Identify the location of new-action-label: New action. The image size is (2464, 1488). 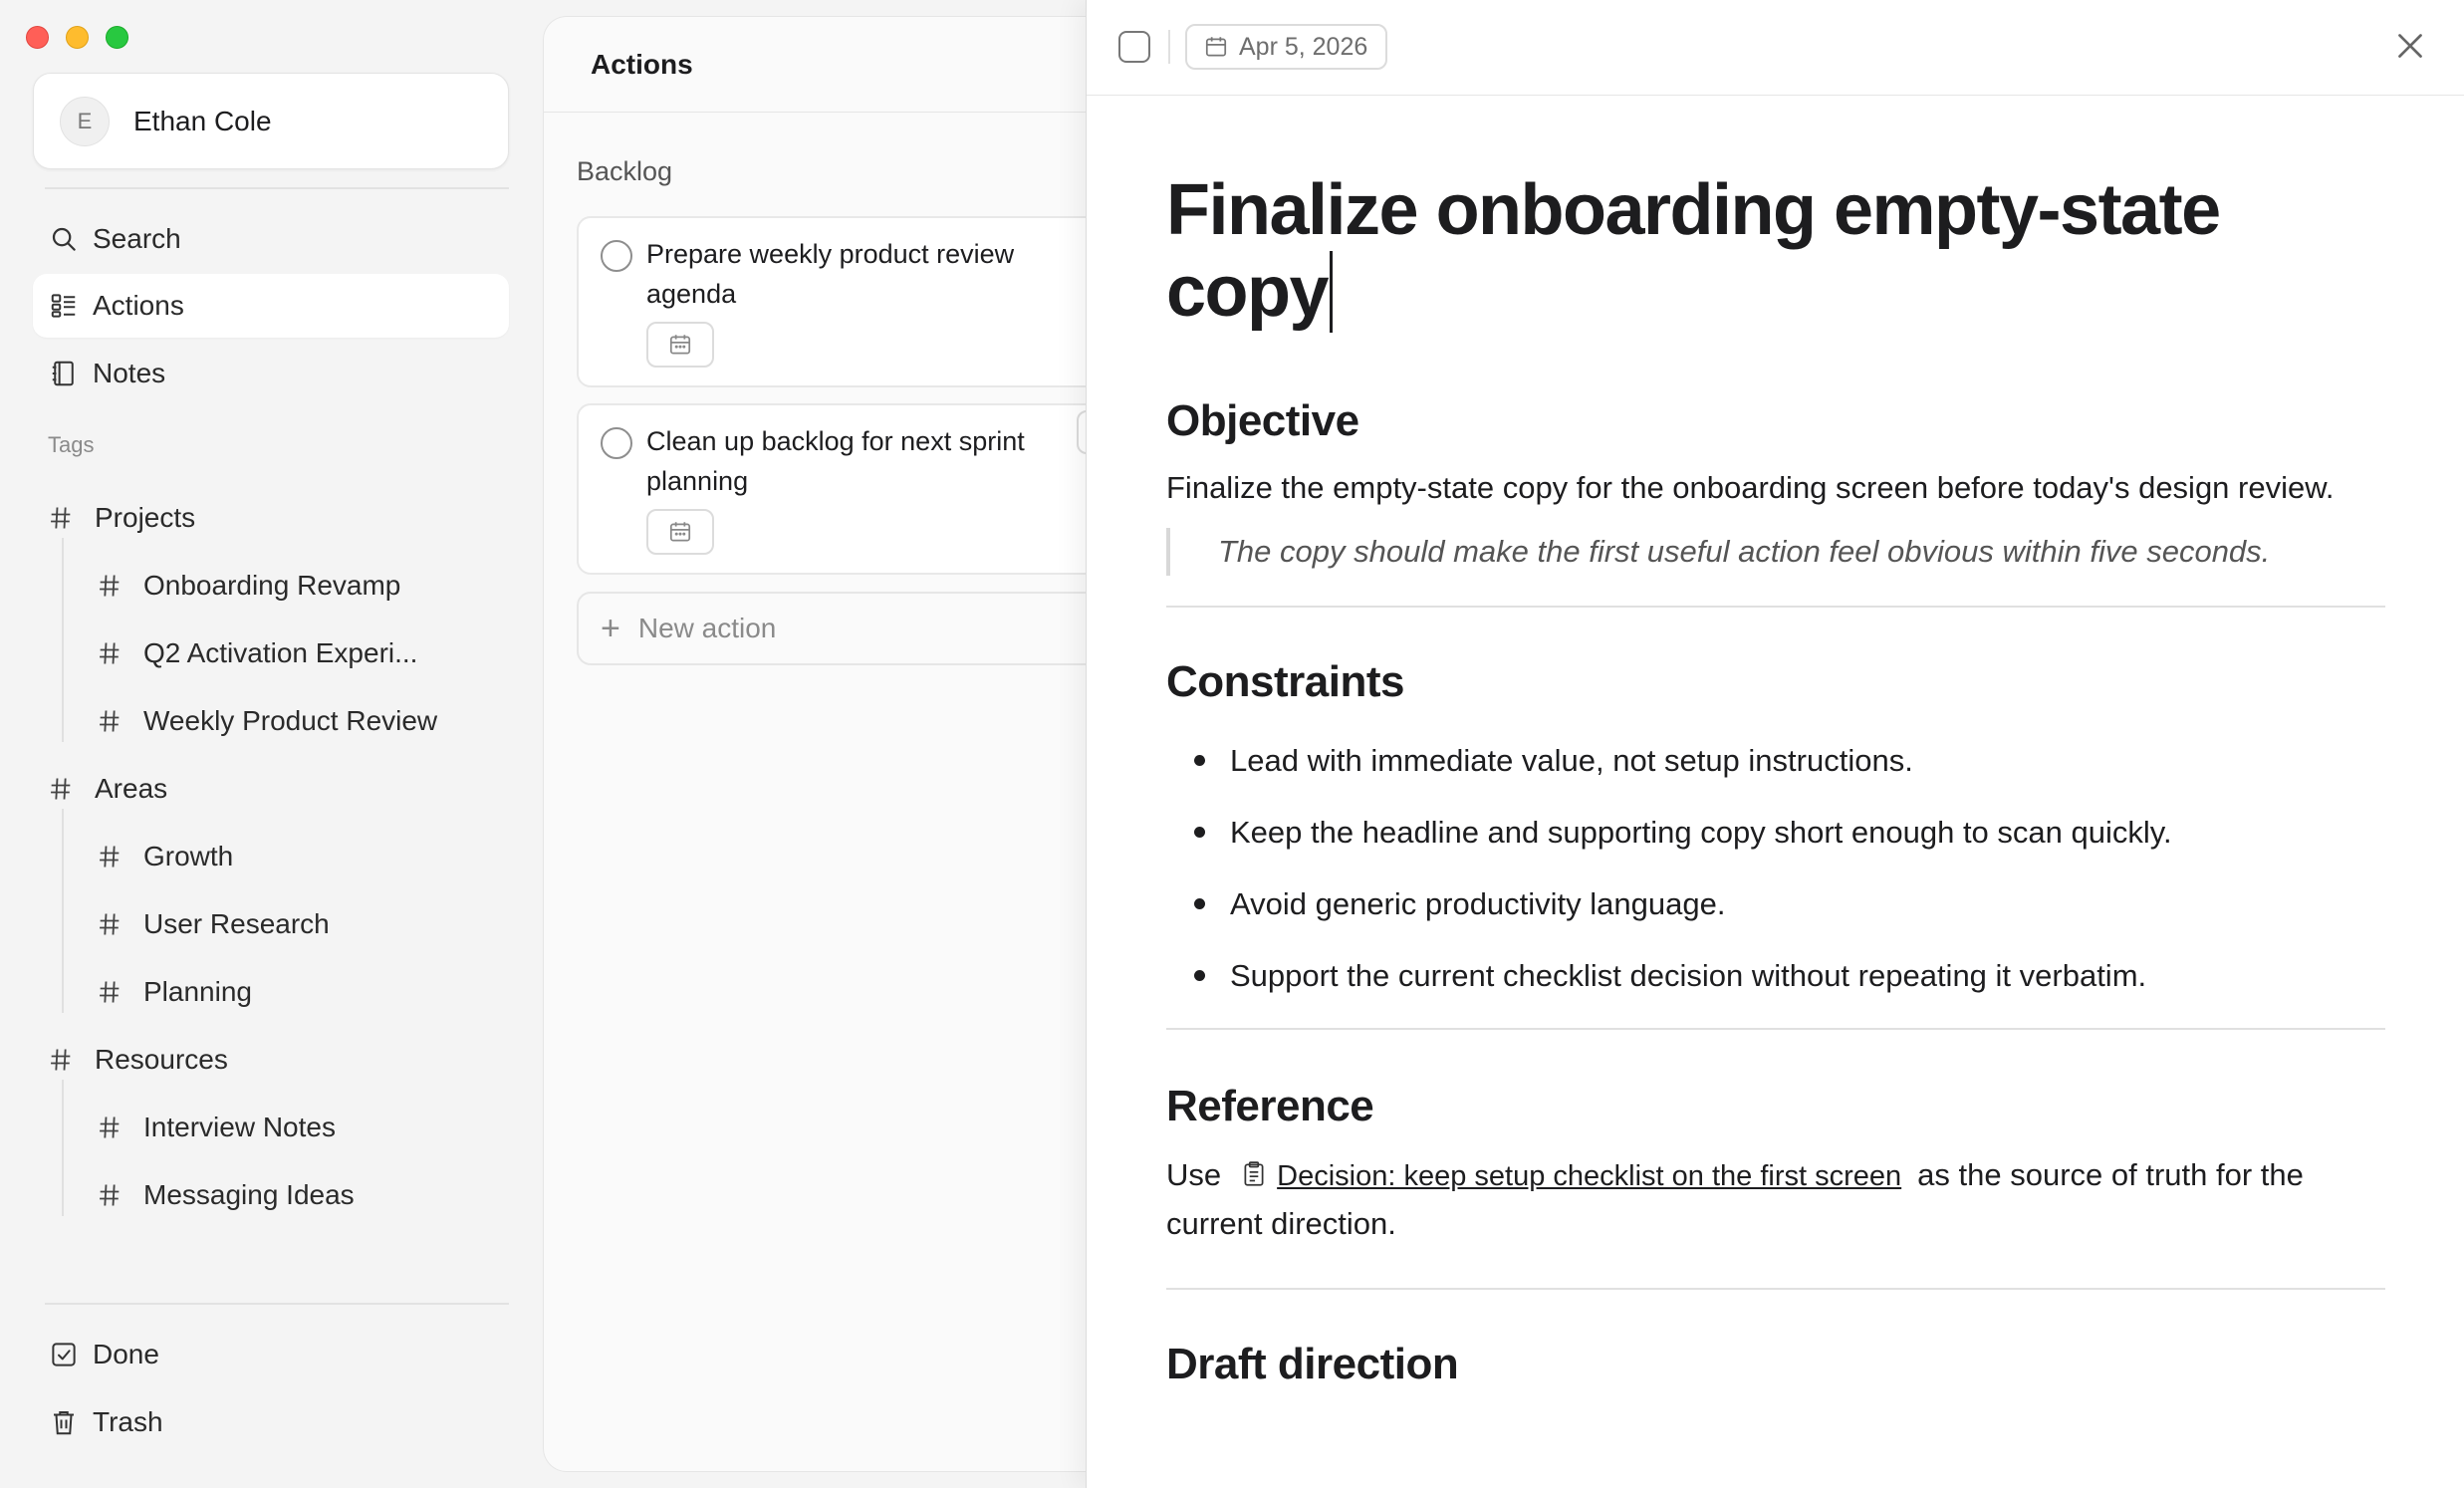
(707, 628).